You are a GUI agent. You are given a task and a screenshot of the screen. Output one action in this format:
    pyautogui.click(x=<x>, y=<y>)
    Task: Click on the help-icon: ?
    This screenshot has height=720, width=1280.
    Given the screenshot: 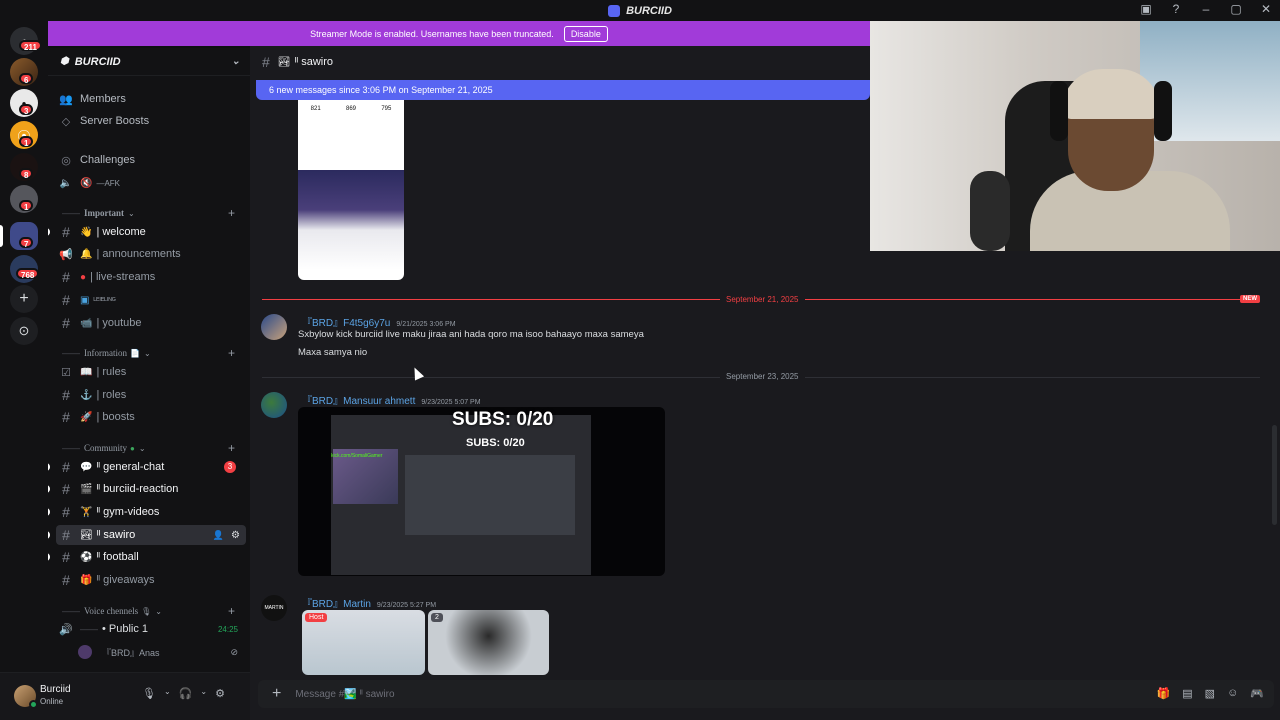 What is the action you would take?
    pyautogui.click(x=1176, y=9)
    